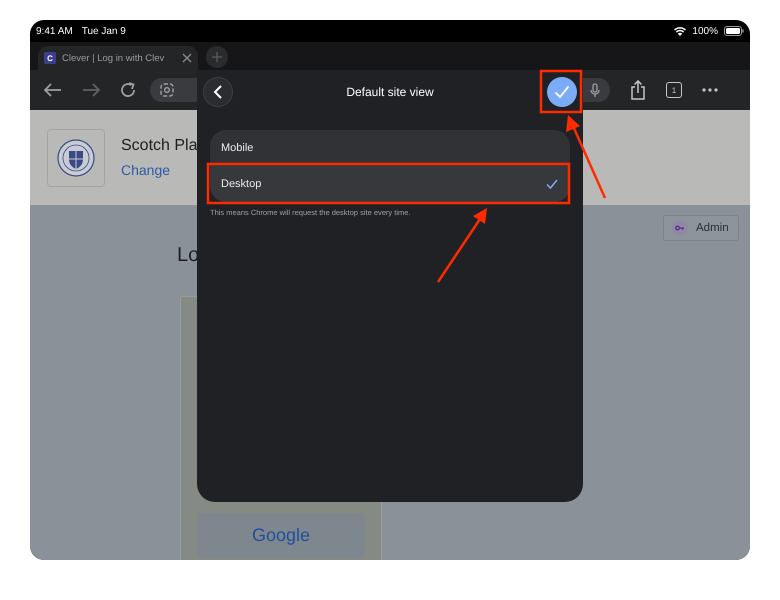  I want to click on back-arrow-icon, so click(53, 90).